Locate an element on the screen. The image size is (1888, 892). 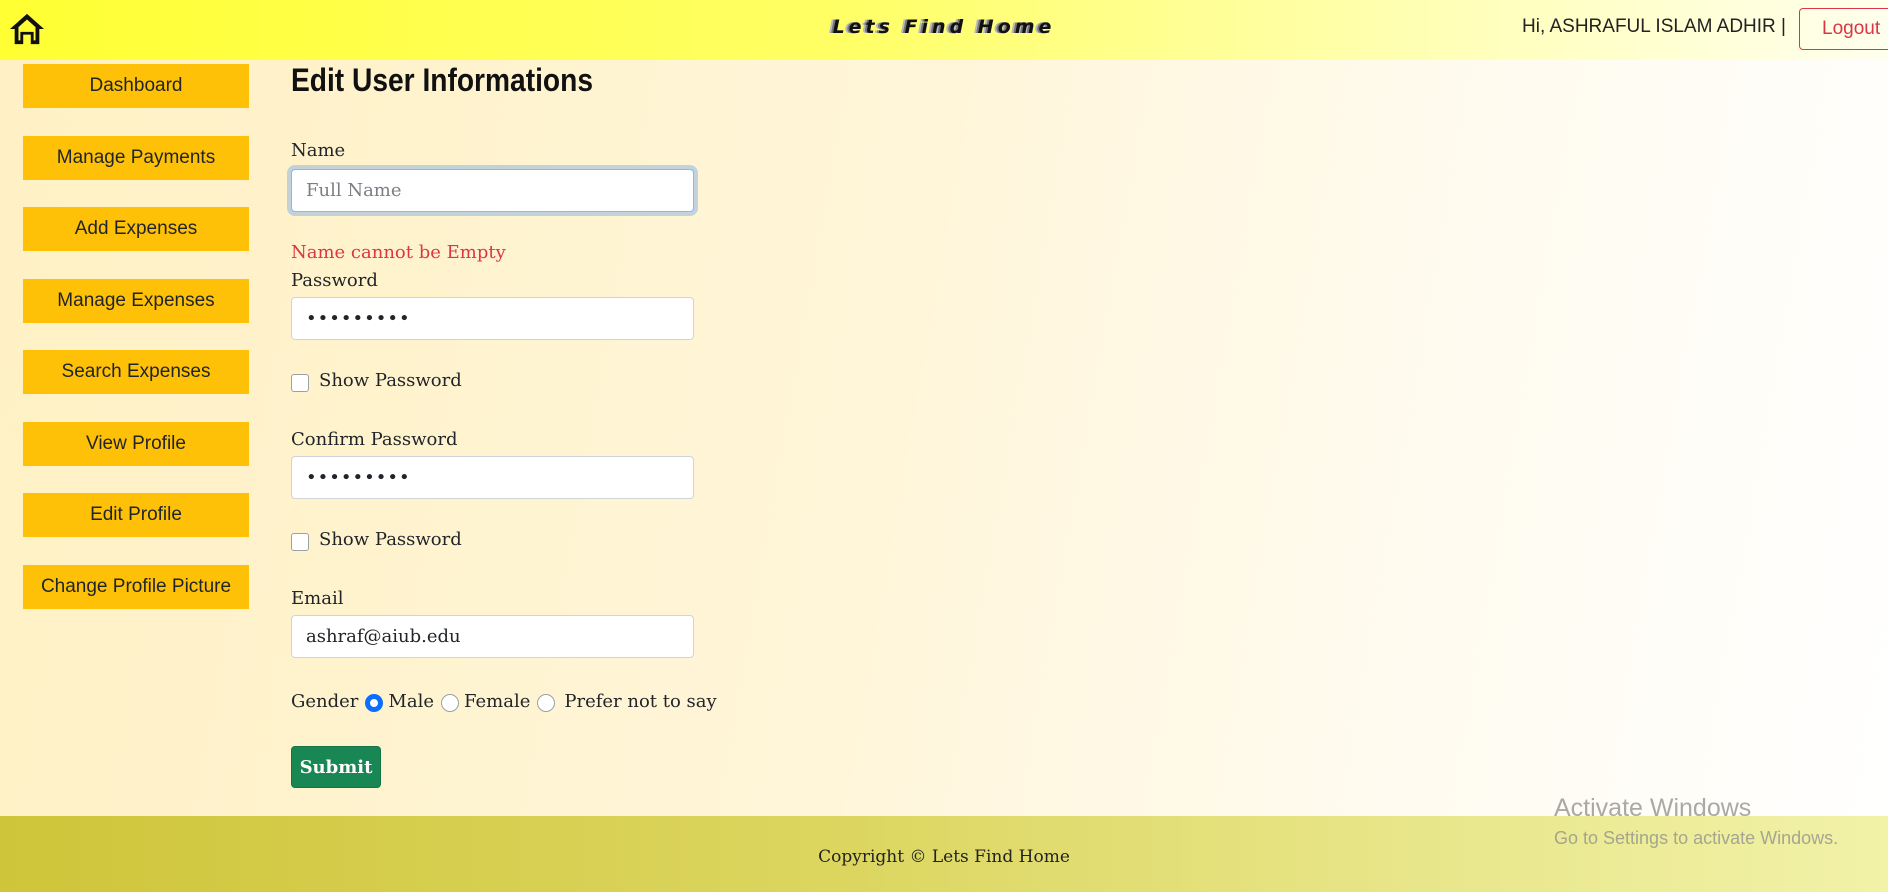
show-confirm-password-checkbox is located at coordinates (300, 542).